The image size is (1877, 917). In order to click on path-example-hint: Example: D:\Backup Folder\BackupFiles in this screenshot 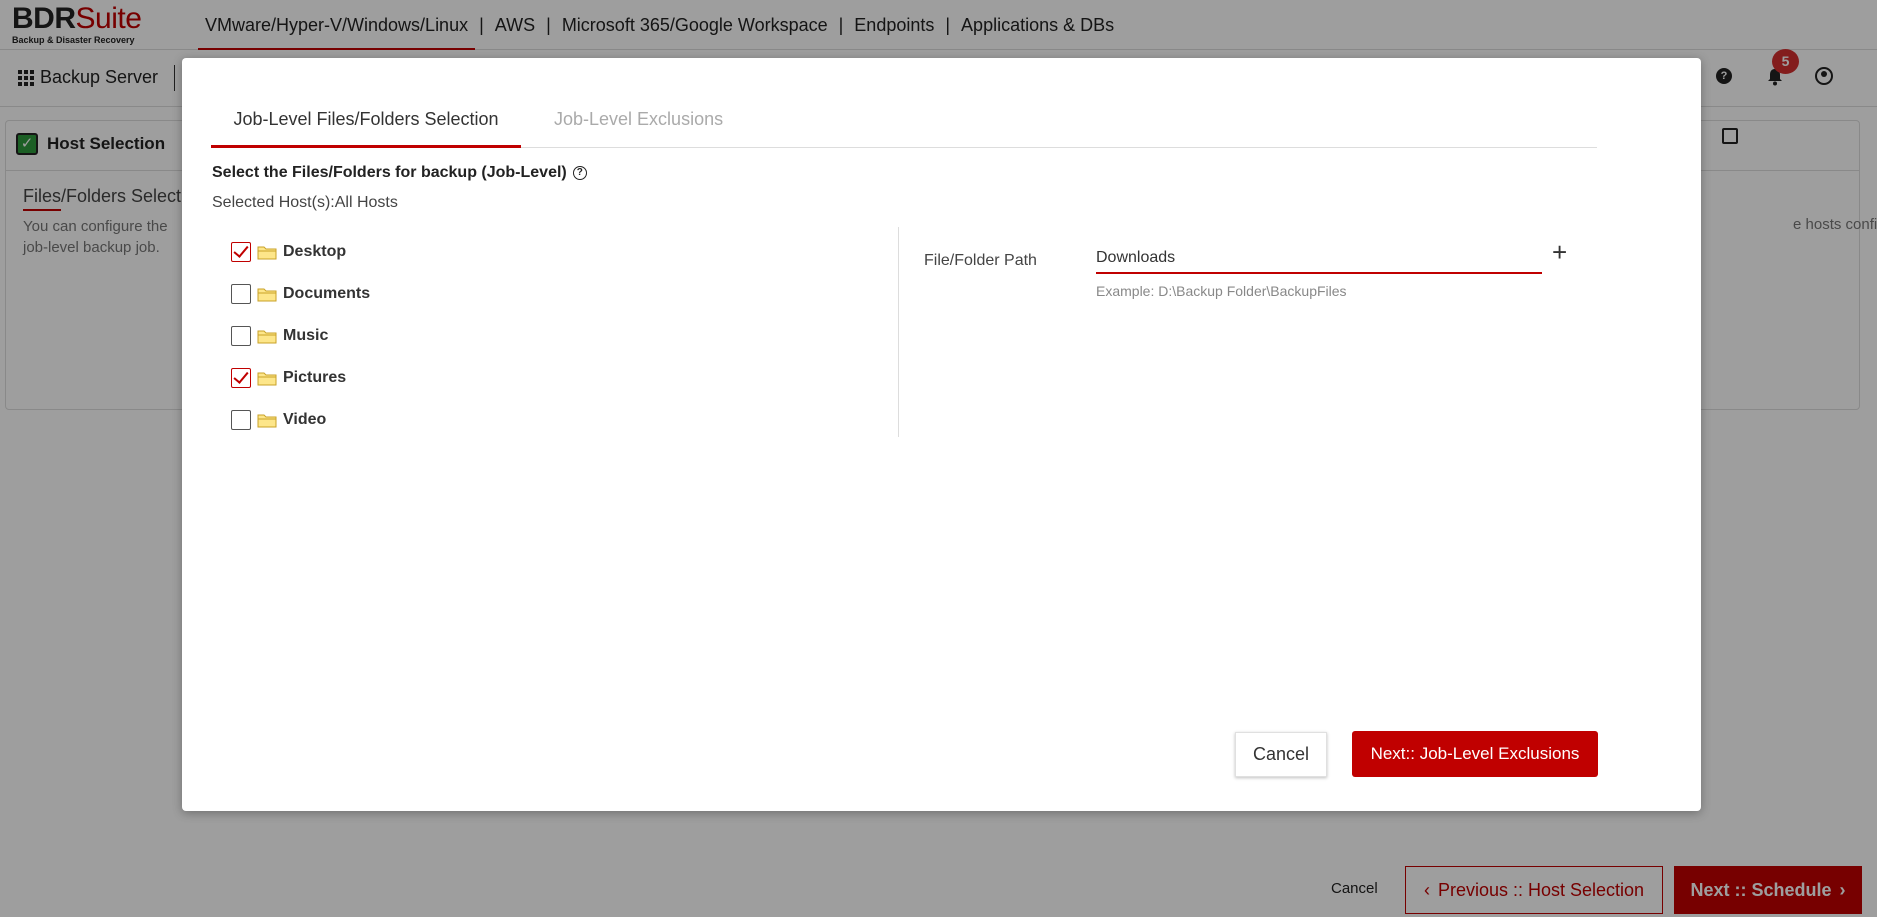, I will do `click(1221, 291)`.